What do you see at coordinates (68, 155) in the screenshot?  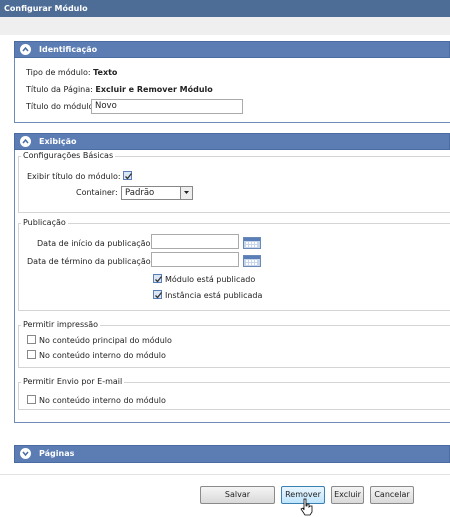 I see `legend-basicas: Configurações Básicas` at bounding box center [68, 155].